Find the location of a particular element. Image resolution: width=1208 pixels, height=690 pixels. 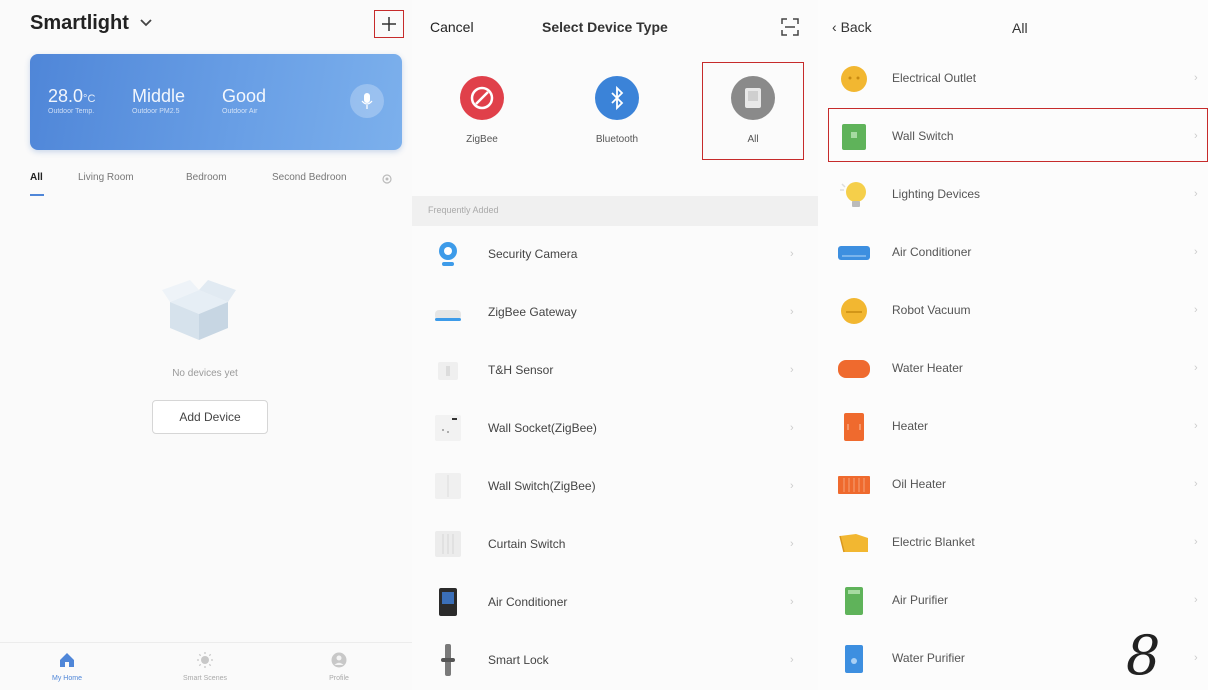

chevron-down-icon is located at coordinates (146, 23).